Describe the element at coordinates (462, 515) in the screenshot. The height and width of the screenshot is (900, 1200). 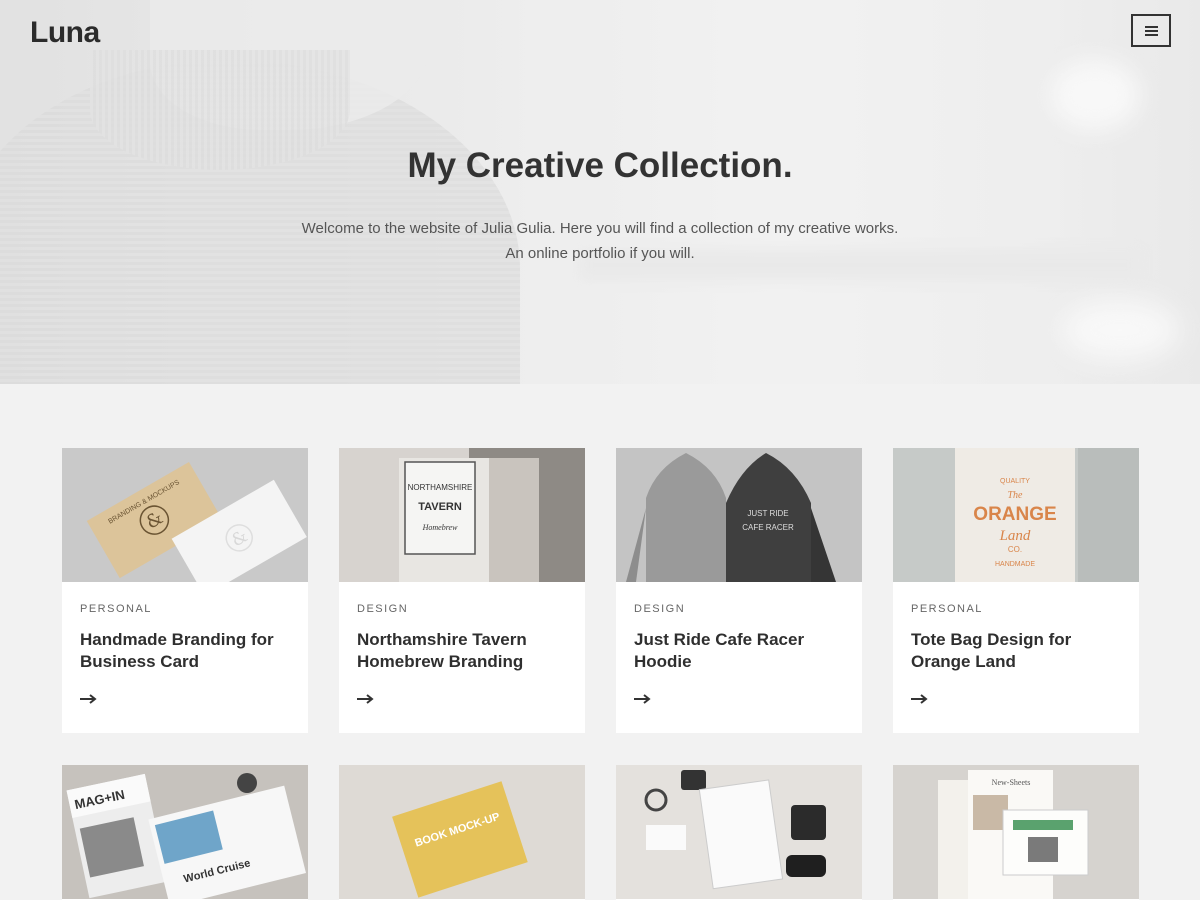
I see `card-thumbnail-tavern-sign: NORTHAMSHIRE TAVERN Homebrew` at that location.